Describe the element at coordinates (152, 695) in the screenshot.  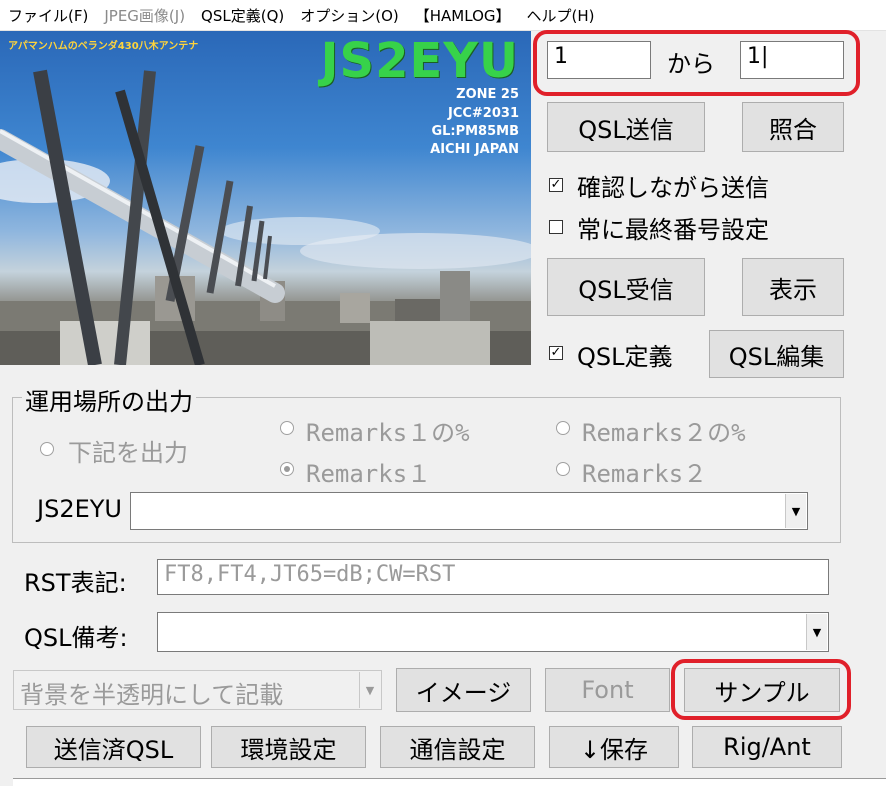
I see `background-mode-value: 背景を半透明にして記載` at that location.